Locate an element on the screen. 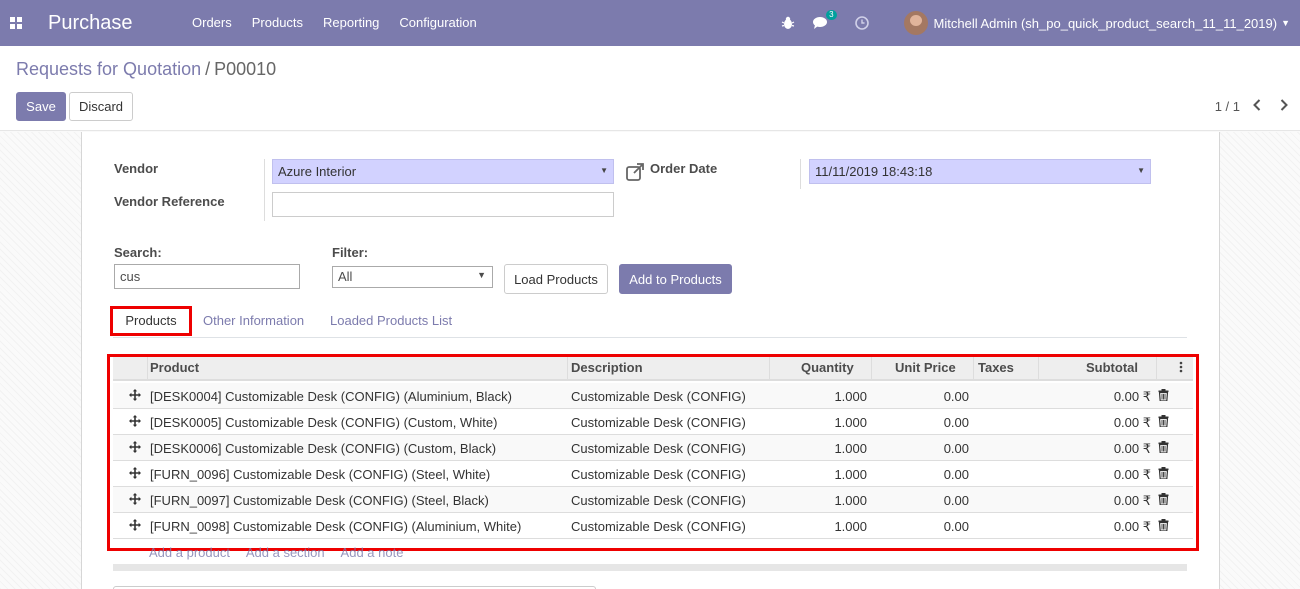 This screenshot has height=589, width=1300. breadcrumb: Requests for Quotation / P00010 is located at coordinates (146, 69).